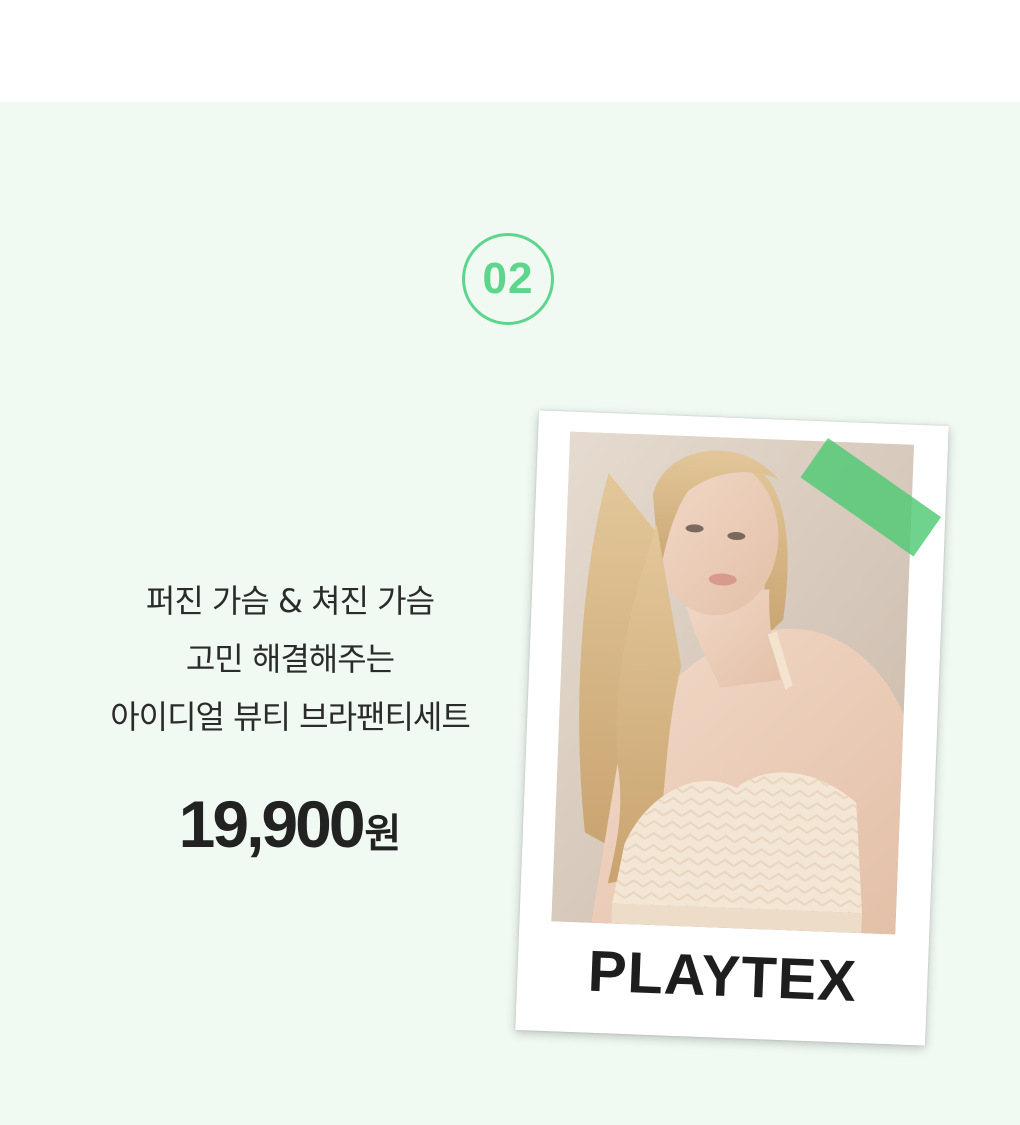 This screenshot has width=1020, height=1125. I want to click on brand-label: PLAYTEX, so click(722, 976).